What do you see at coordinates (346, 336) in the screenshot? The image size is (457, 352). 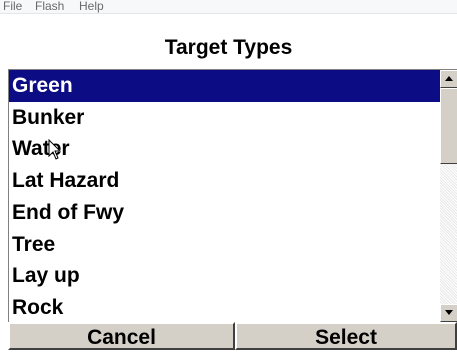 I see `select-button: Select` at bounding box center [346, 336].